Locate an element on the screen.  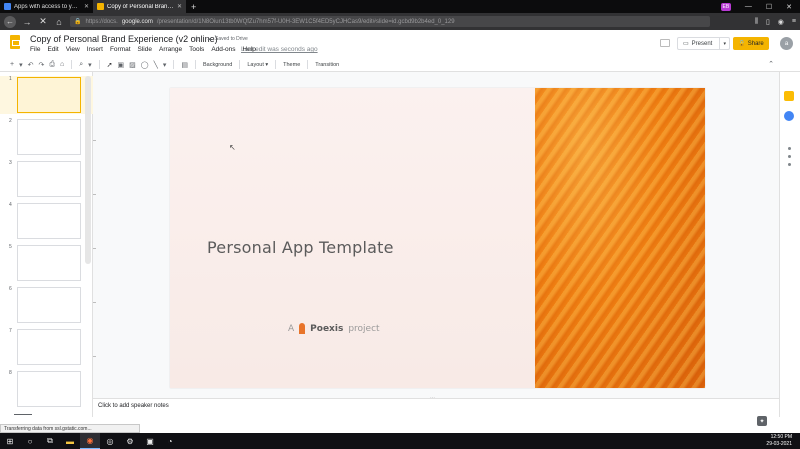
browser-tab-active: Copy of Personal Brand Experie... ✕ is located at coordinates (139, 6).